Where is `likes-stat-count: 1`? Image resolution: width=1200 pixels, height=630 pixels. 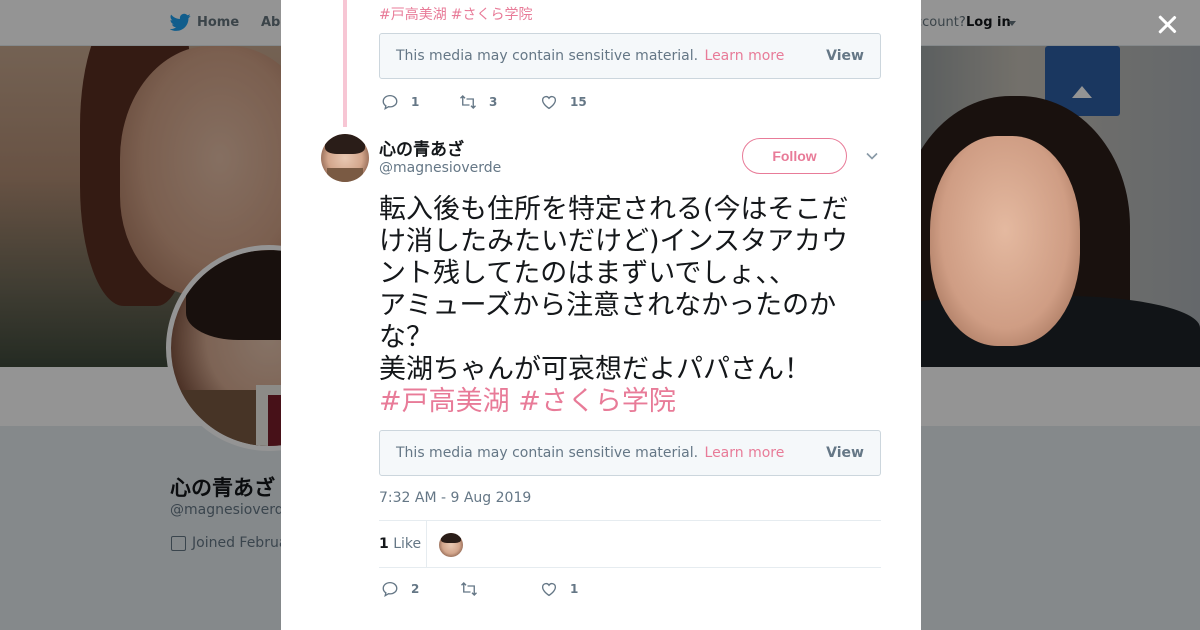 likes-stat-count: 1 is located at coordinates (384, 544).